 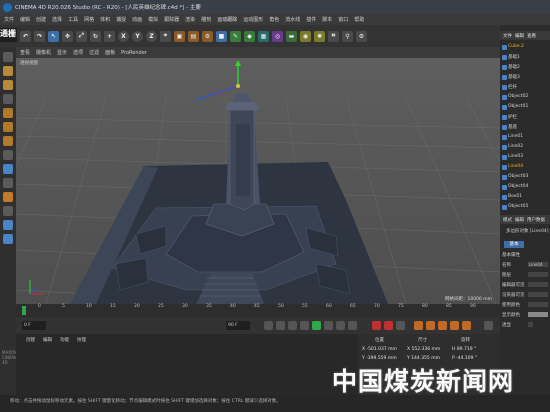 What do you see at coordinates (359, 19) in the screenshot?
I see `menu-help: 帮助` at bounding box center [359, 19].